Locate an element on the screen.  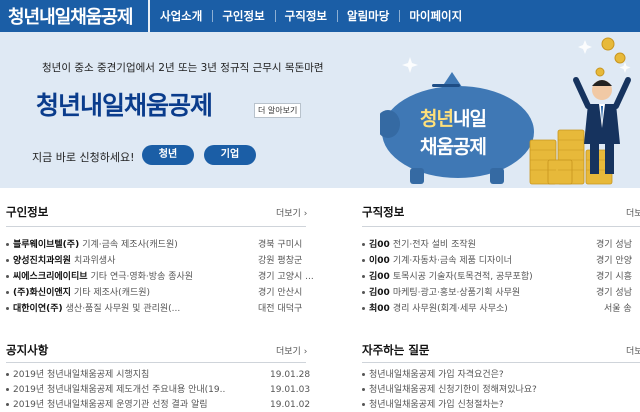
job-offer-row: 블루웨이브텔(주) 기계·금속 제조사(캐드원) is located at coordinates (130, 245).